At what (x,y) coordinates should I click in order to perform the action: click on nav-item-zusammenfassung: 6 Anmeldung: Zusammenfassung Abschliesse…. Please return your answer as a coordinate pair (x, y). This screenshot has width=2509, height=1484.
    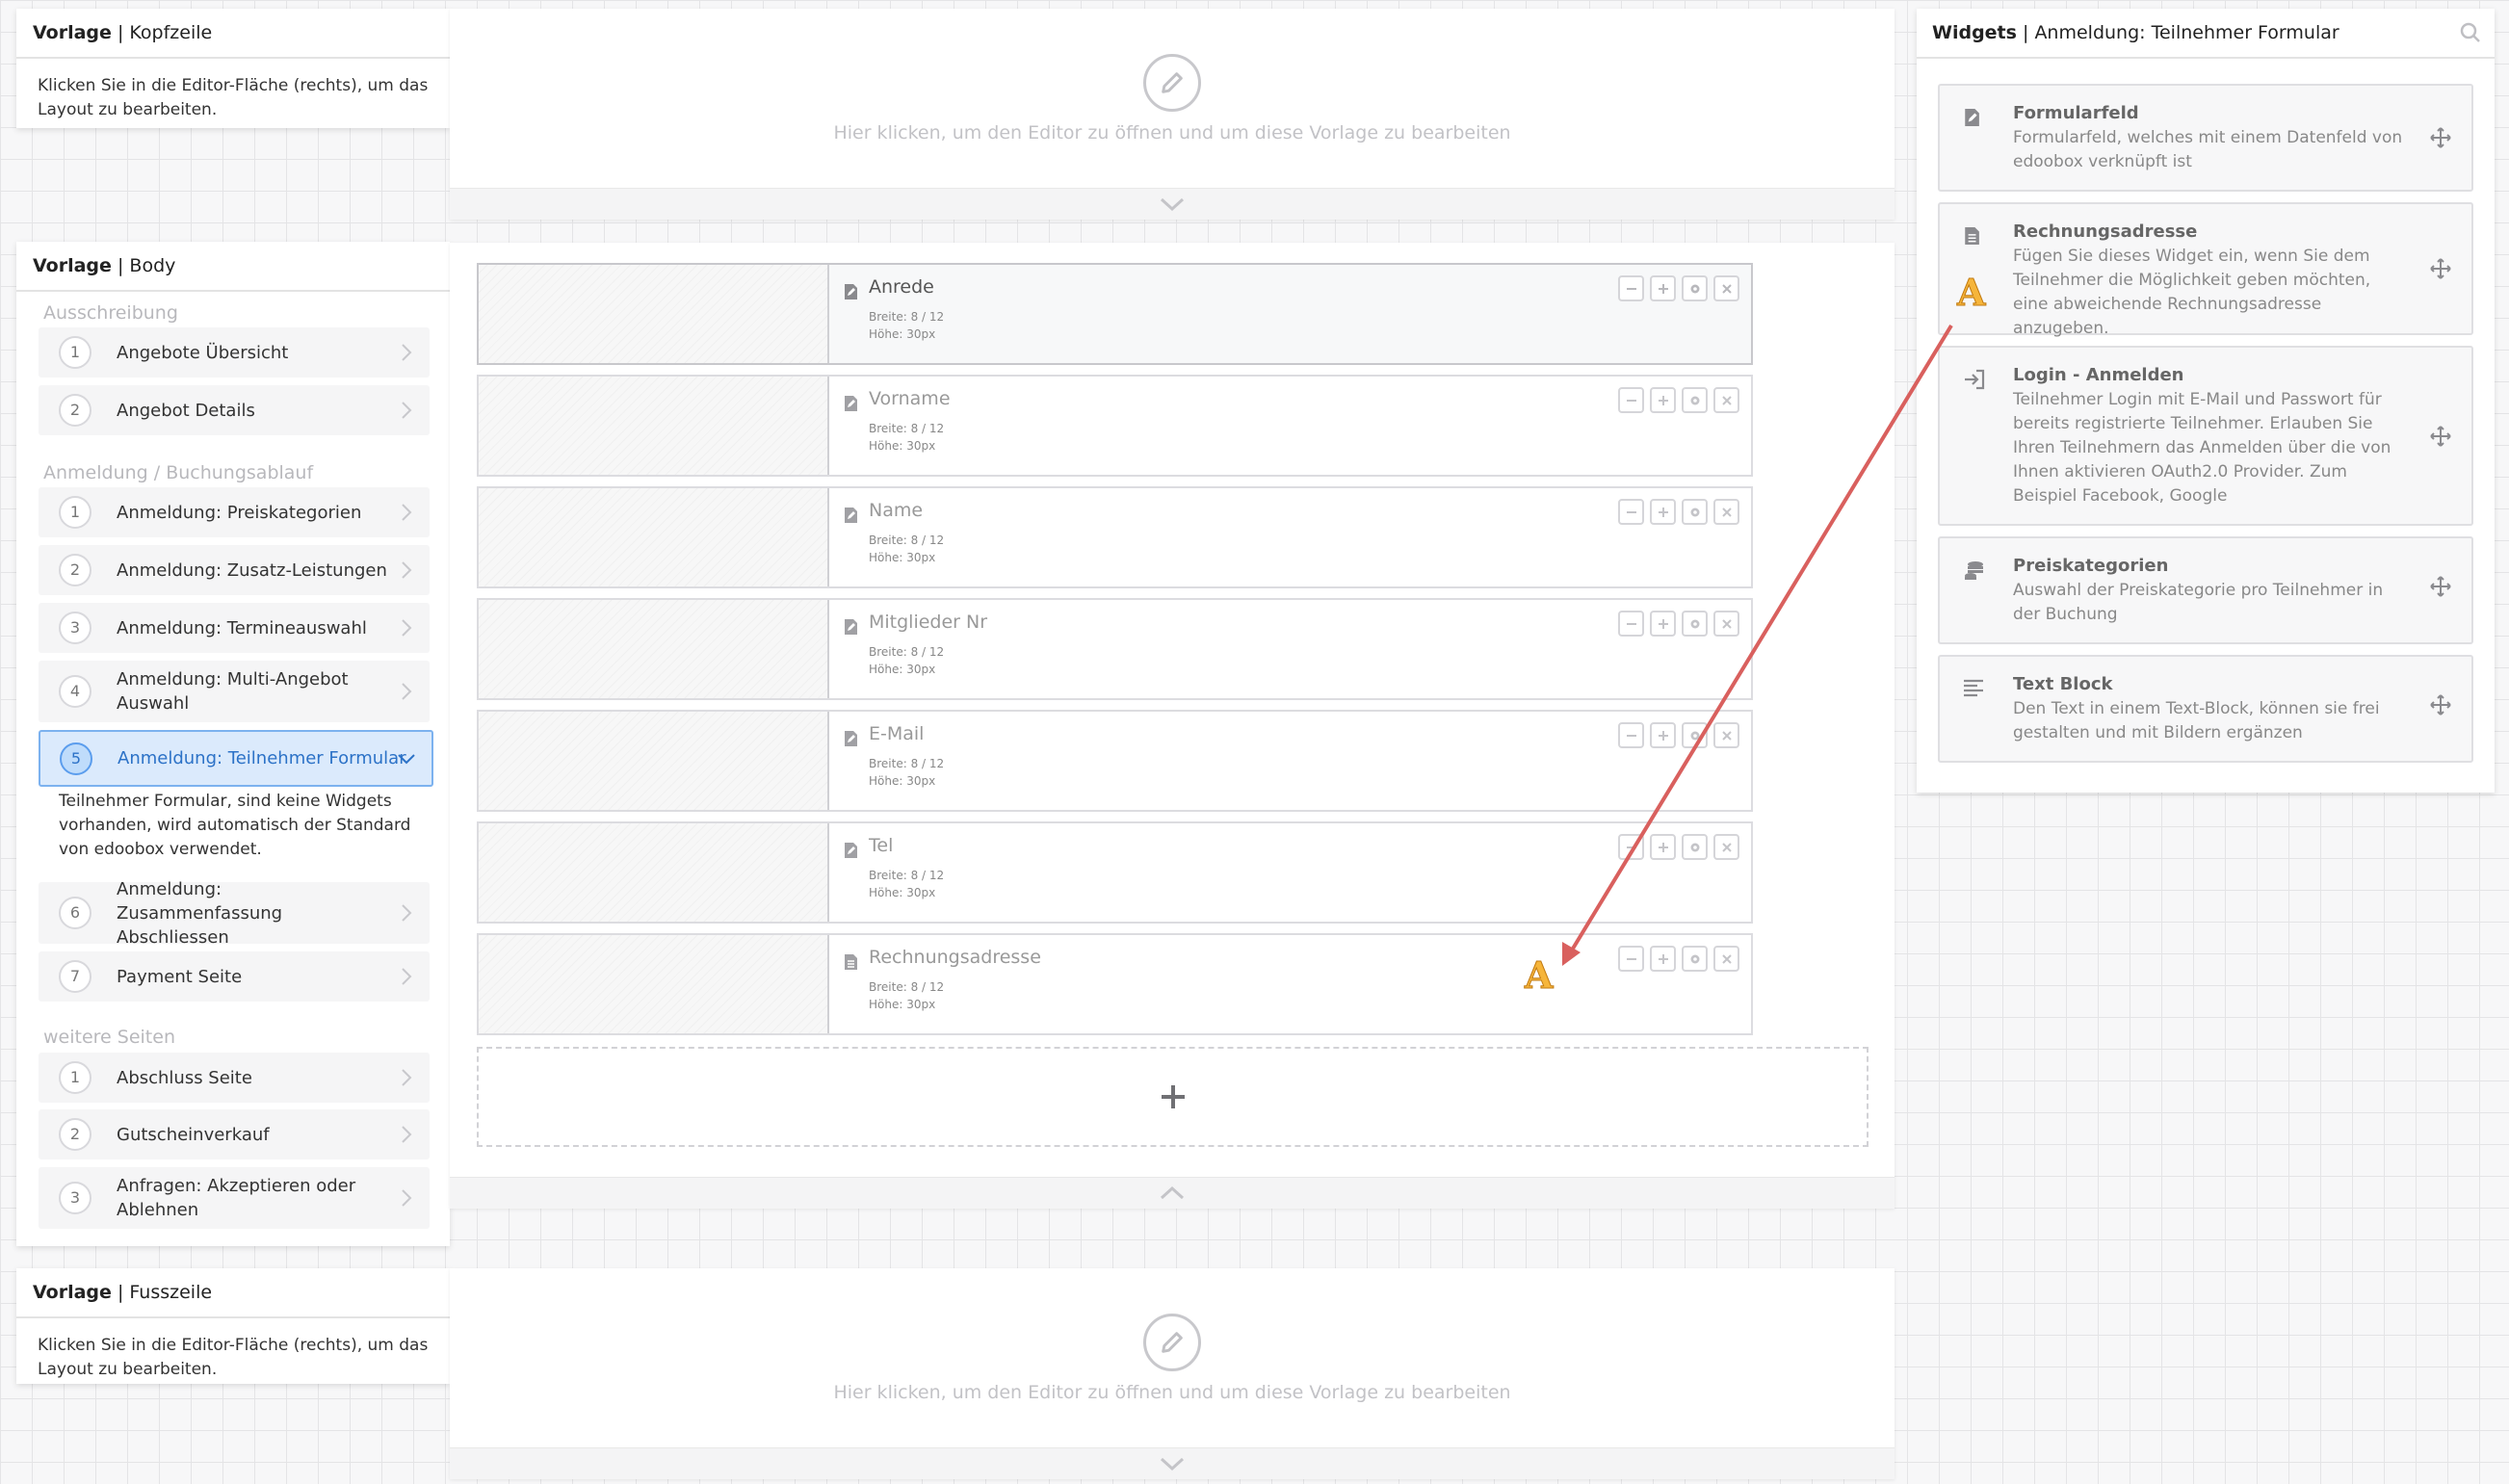
    Looking at the image, I should click on (234, 913).